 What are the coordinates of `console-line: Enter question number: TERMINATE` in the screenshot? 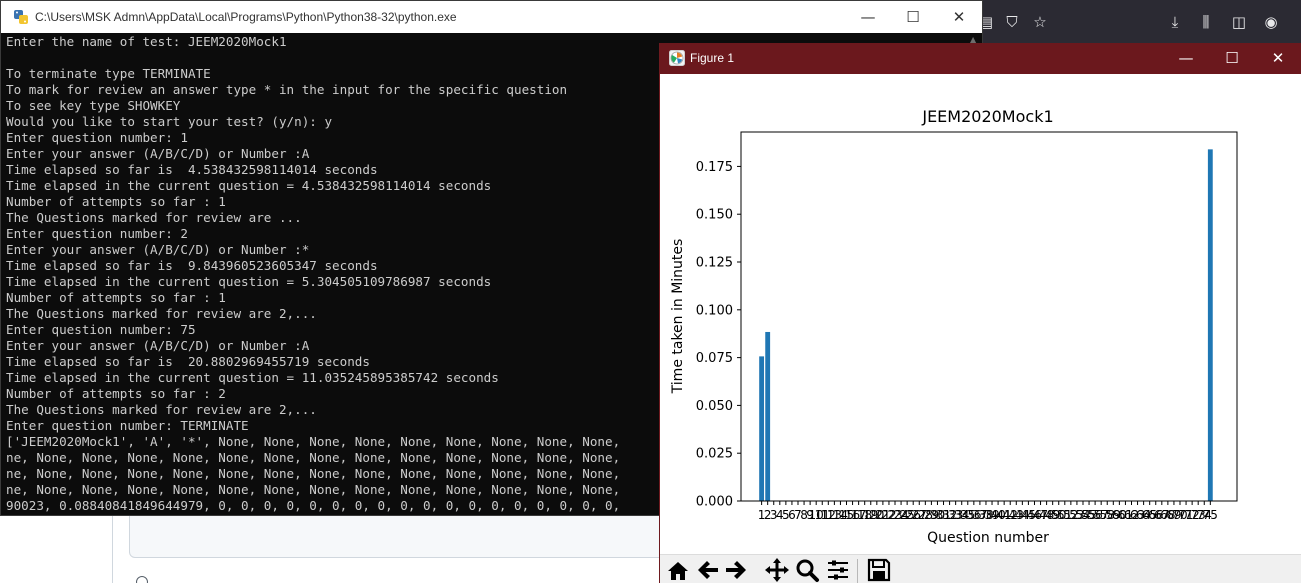 It's located at (127, 425).